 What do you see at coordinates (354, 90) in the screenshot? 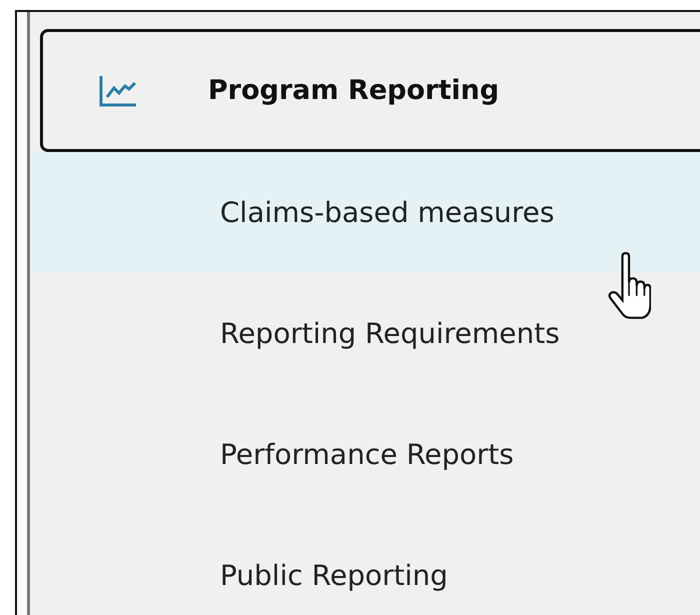
I see `section-title: Program Reporting` at bounding box center [354, 90].